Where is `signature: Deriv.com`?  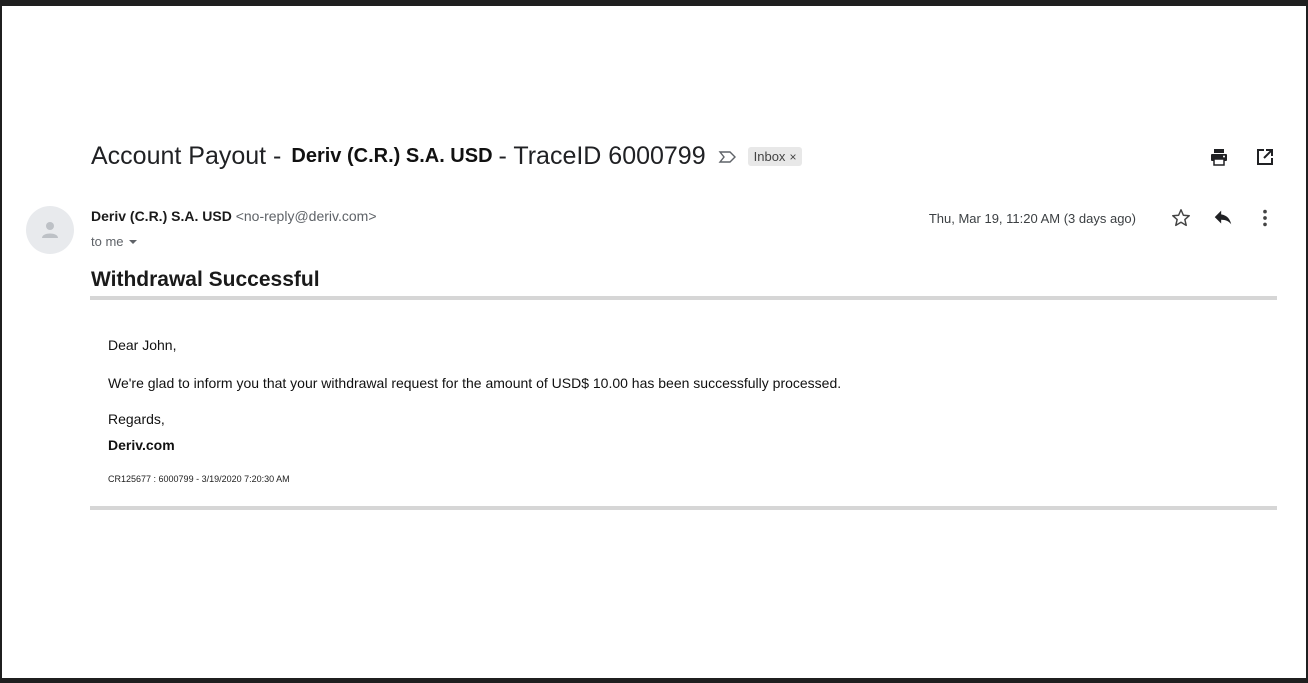
signature: Deriv.com is located at coordinates (141, 445).